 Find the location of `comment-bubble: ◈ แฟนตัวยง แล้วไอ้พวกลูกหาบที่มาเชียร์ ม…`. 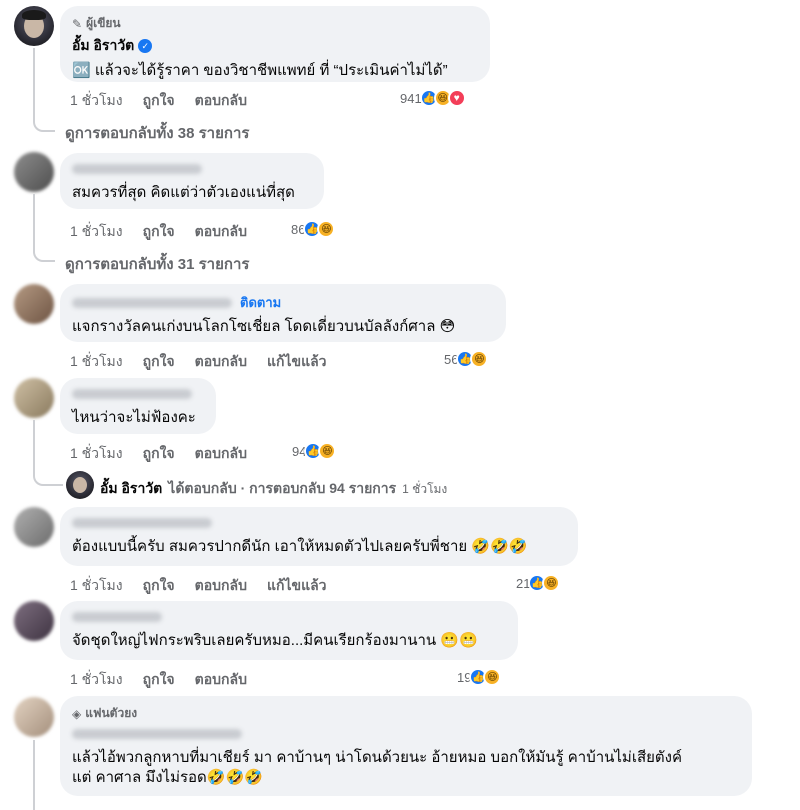

comment-bubble: ◈ แฟนตัวยง แล้วไอ้พวกลูกหาบที่มาเชียร์ ม… is located at coordinates (406, 746).